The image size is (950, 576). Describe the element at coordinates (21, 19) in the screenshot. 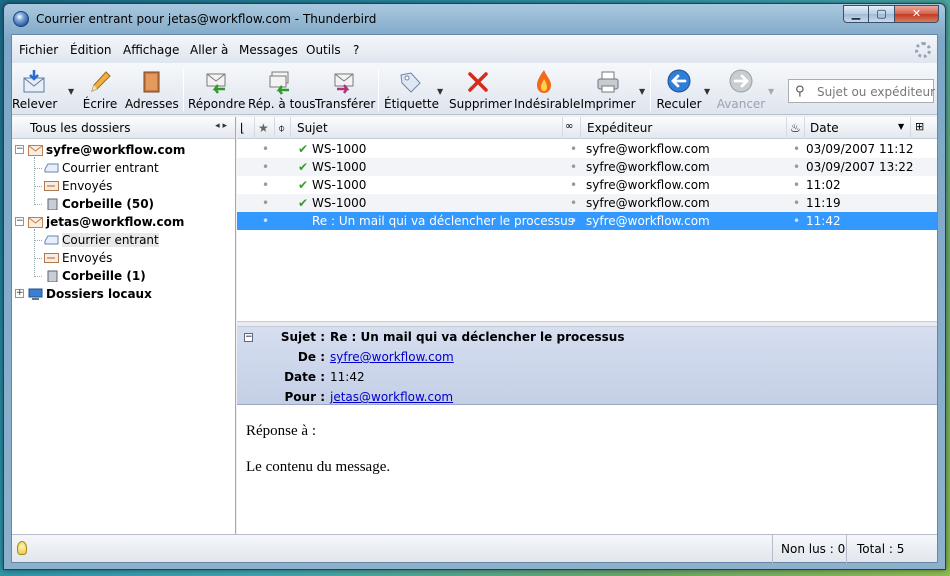

I see `thunderbird-app-icon` at that location.